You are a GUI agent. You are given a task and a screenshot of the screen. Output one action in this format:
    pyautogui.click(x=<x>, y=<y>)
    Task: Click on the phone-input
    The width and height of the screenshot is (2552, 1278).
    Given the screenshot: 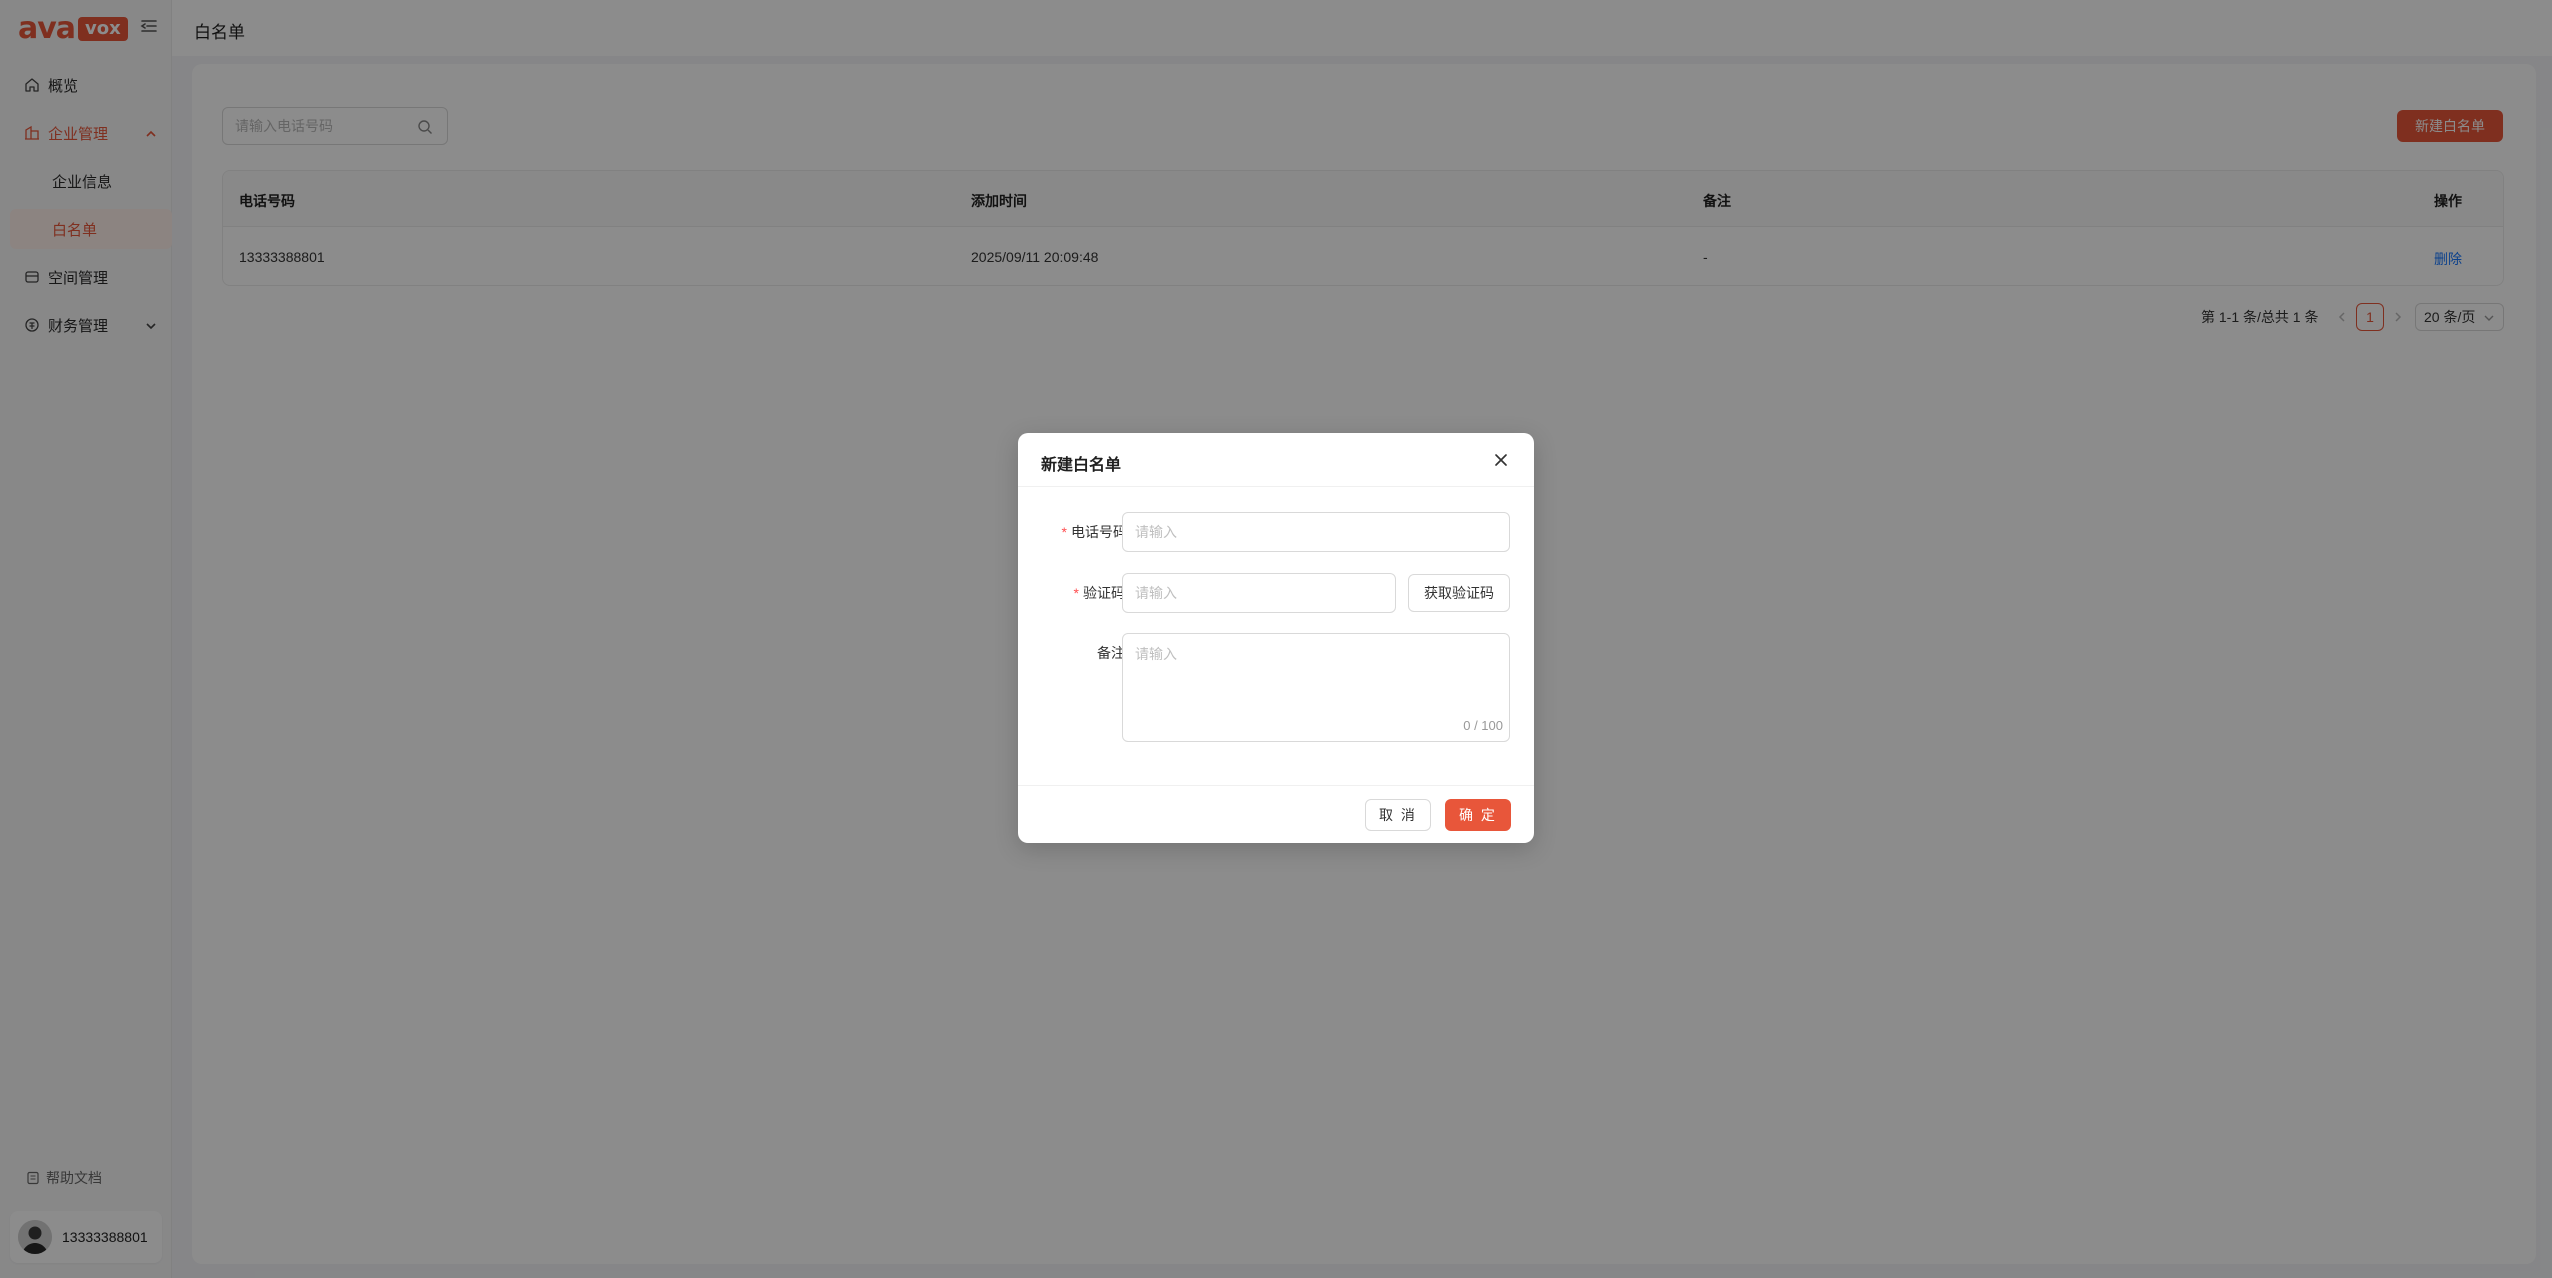 What is the action you would take?
    pyautogui.click(x=1316, y=532)
    